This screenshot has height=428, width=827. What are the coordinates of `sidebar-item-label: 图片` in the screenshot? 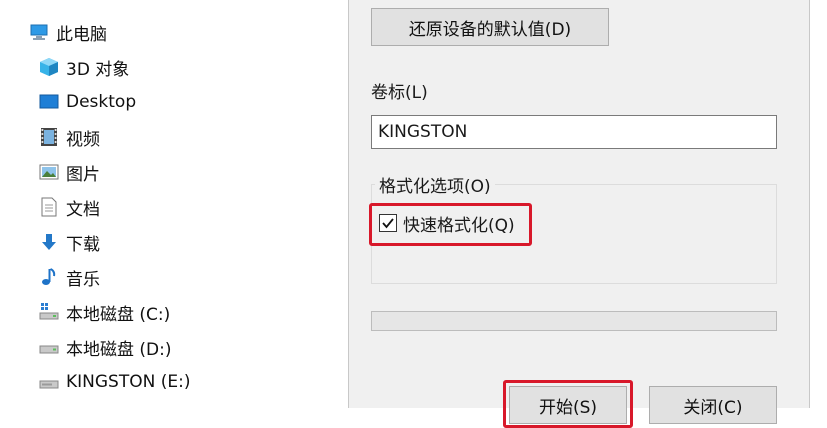 It's located at (83, 174).